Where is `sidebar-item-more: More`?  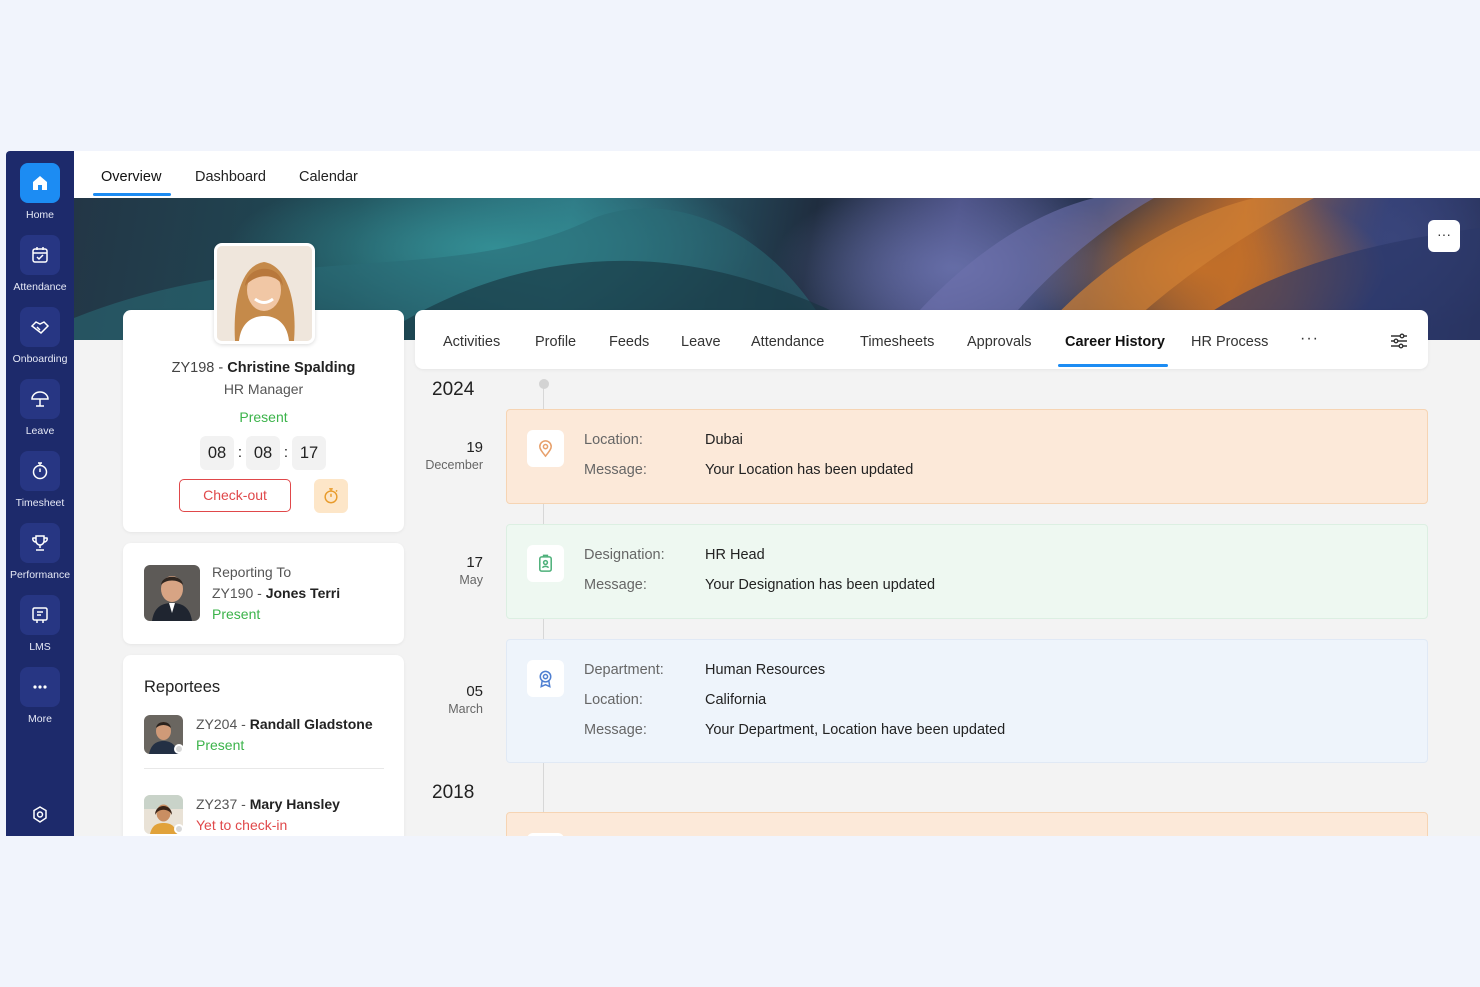
sidebar-item-more: More is located at coordinates (40, 703).